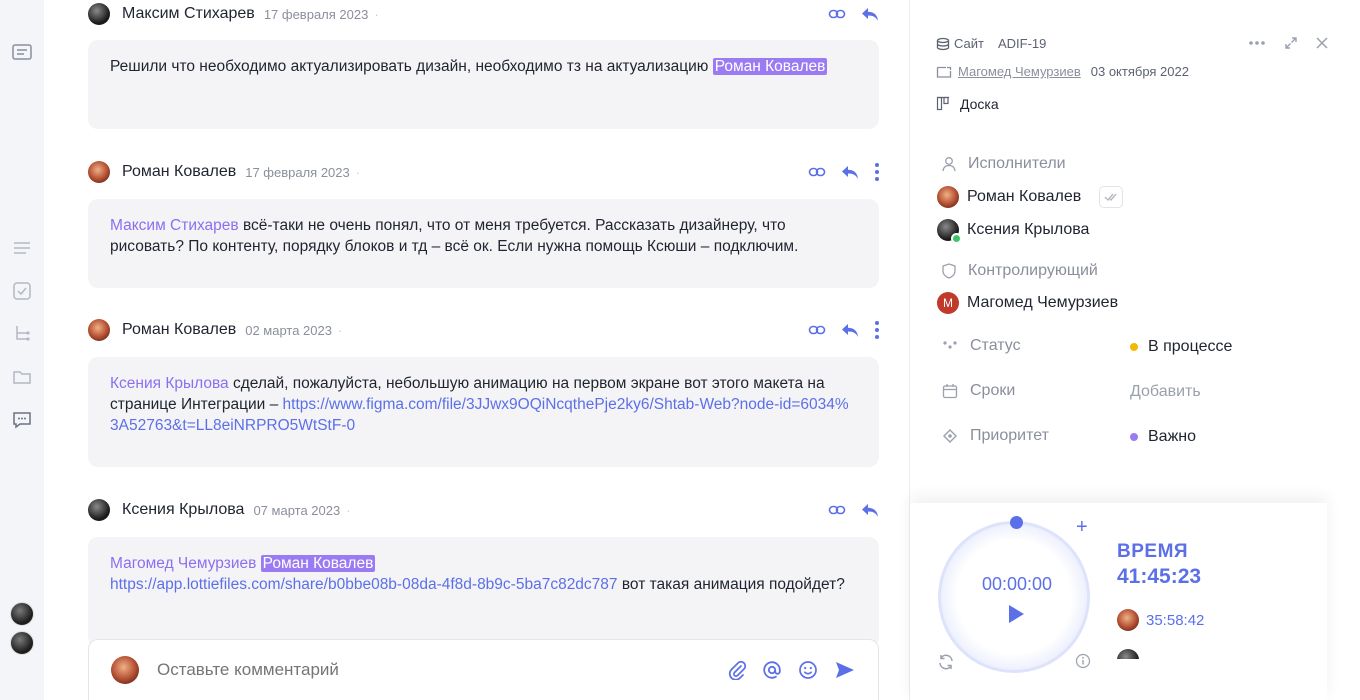 This screenshot has width=1360, height=700. Describe the element at coordinates (1134, 437) in the screenshot. I see `priority-dot` at that location.